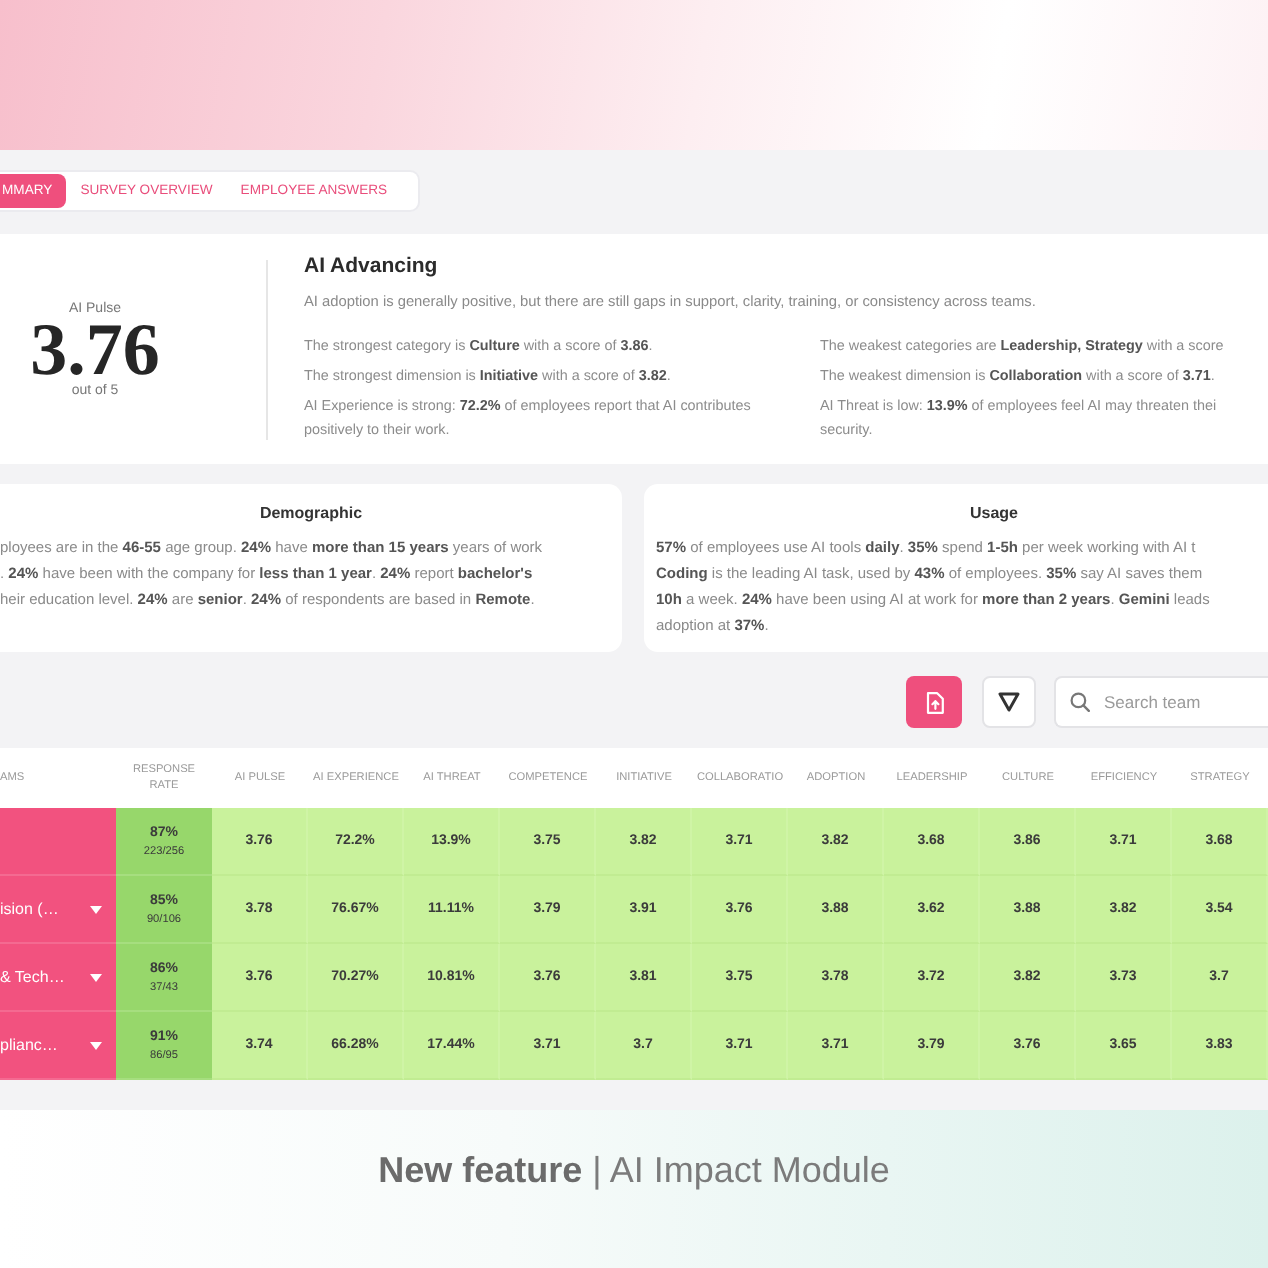 This screenshot has width=1268, height=1268. Describe the element at coordinates (1161, 702) in the screenshot. I see `search-field: Search team` at that location.